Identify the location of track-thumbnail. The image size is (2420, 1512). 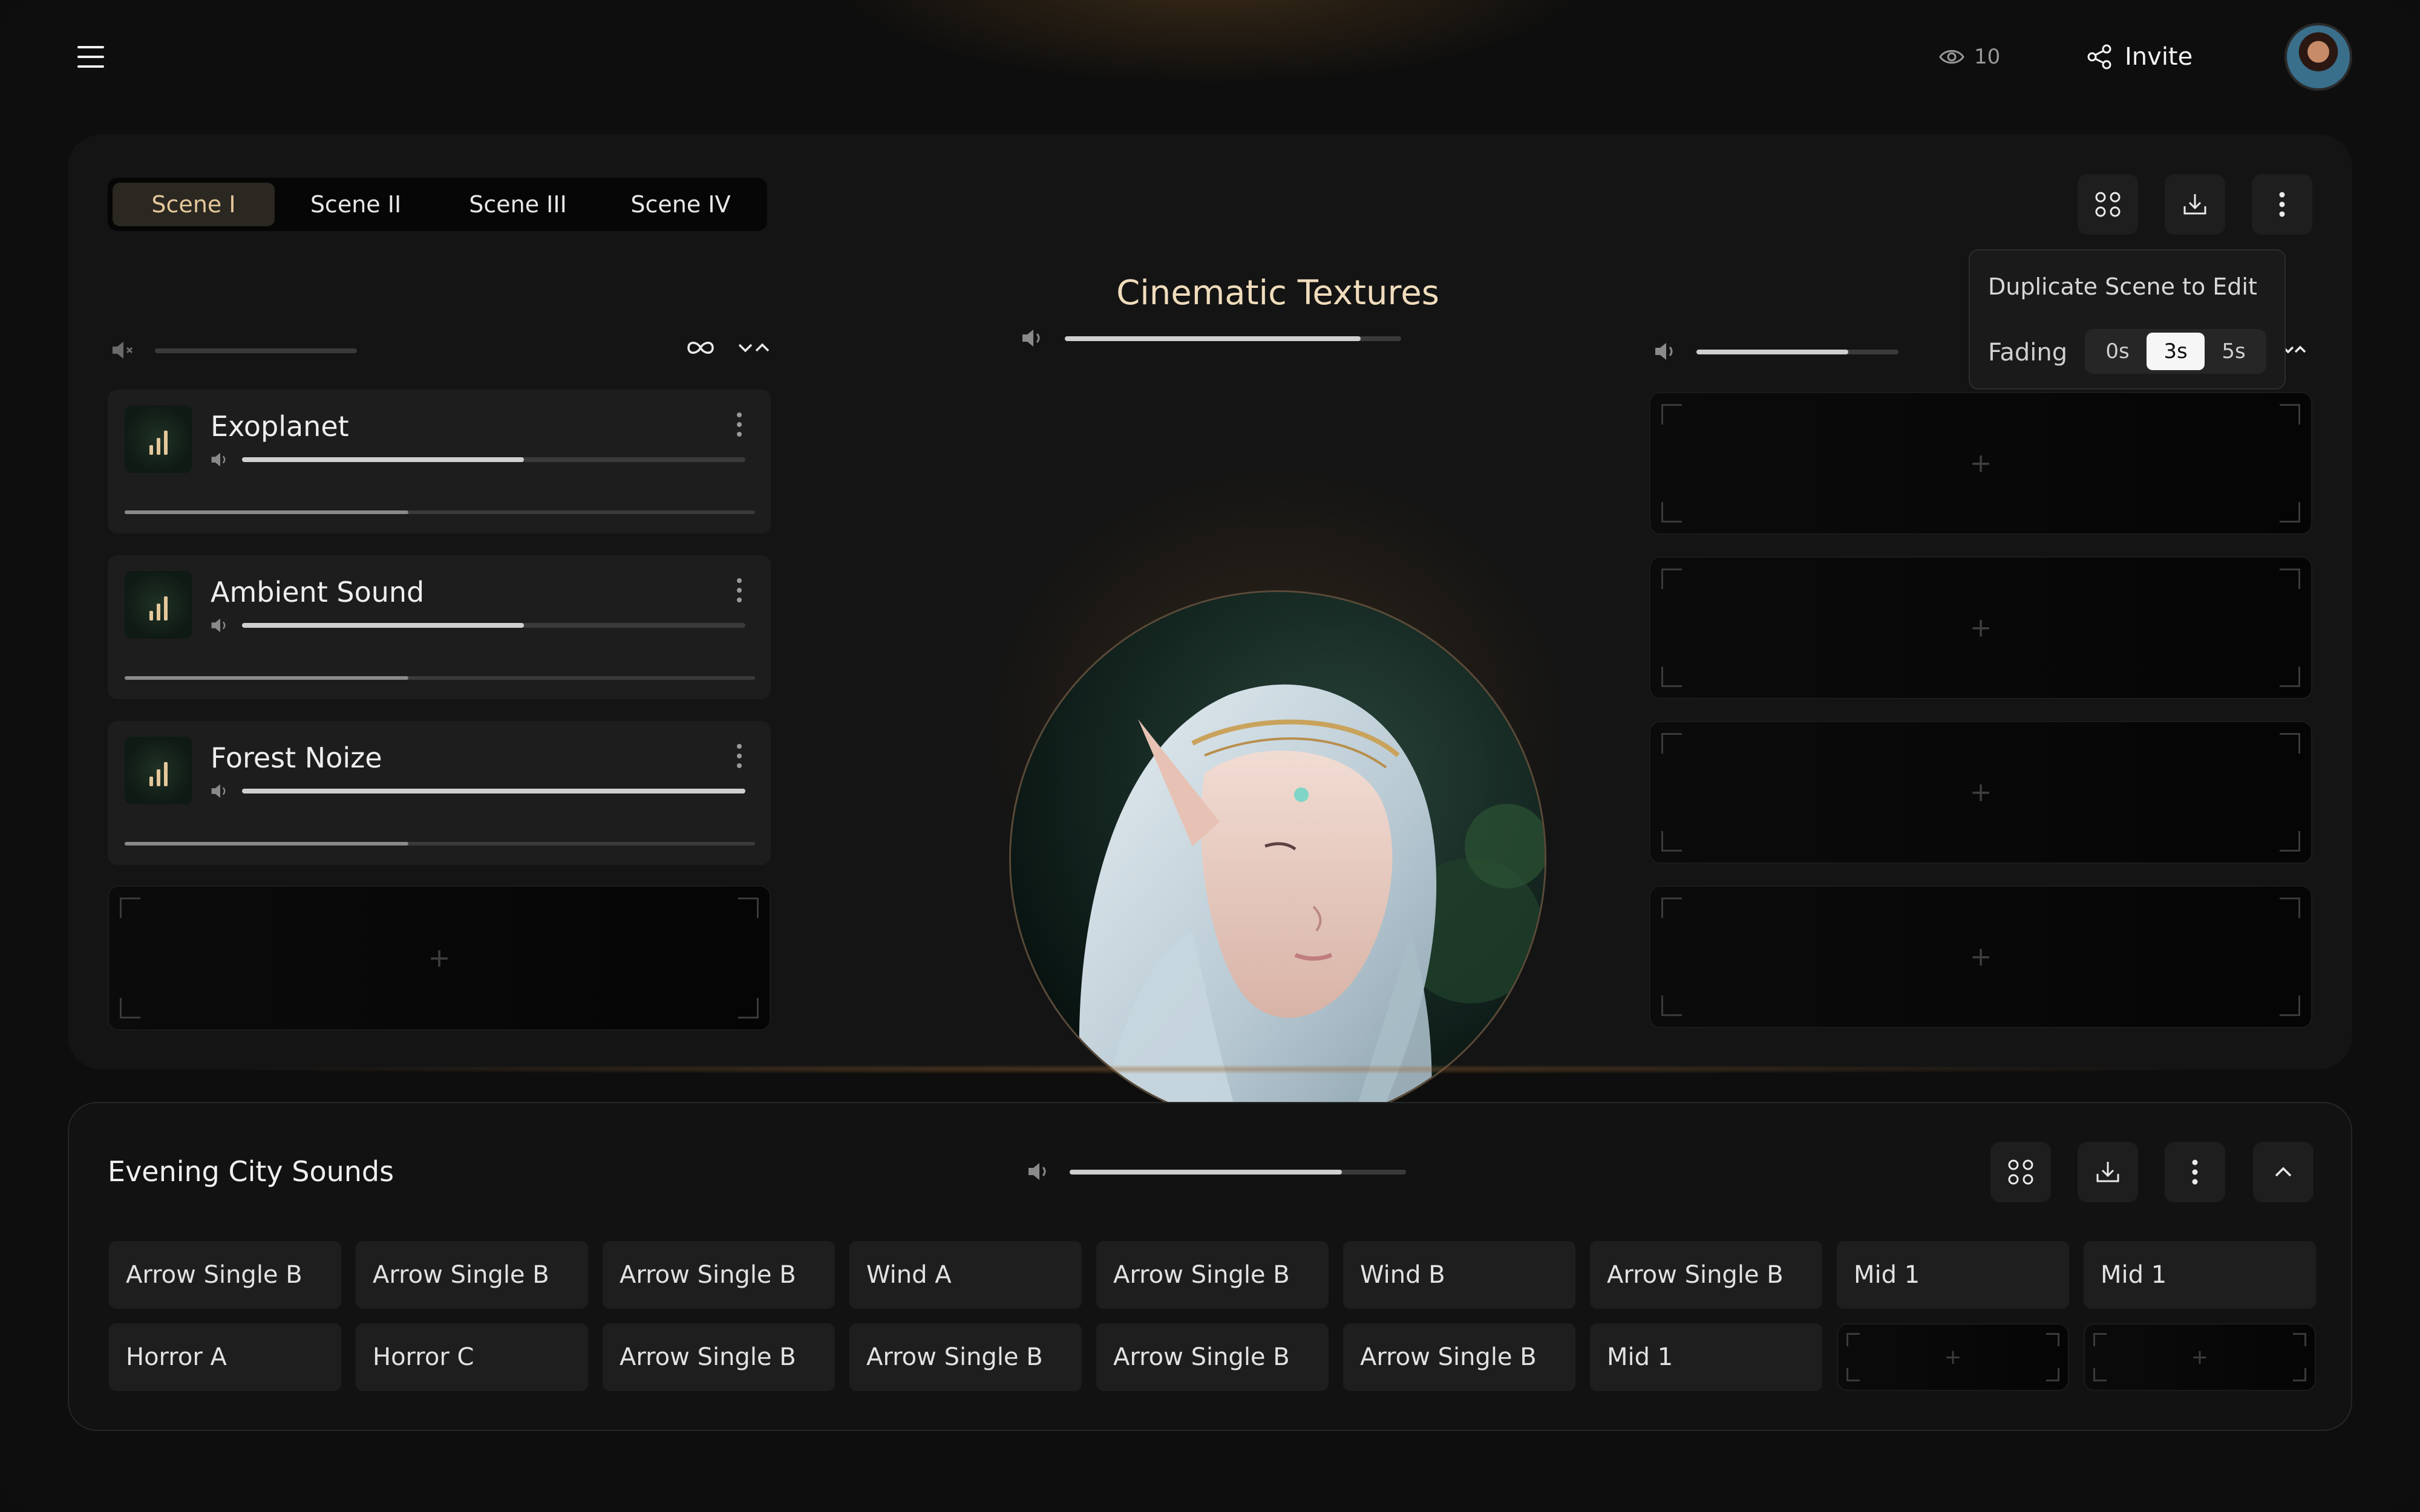
(158, 439).